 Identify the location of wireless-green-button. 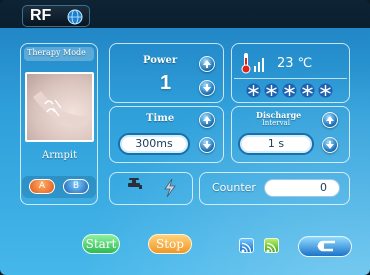
(271, 245).